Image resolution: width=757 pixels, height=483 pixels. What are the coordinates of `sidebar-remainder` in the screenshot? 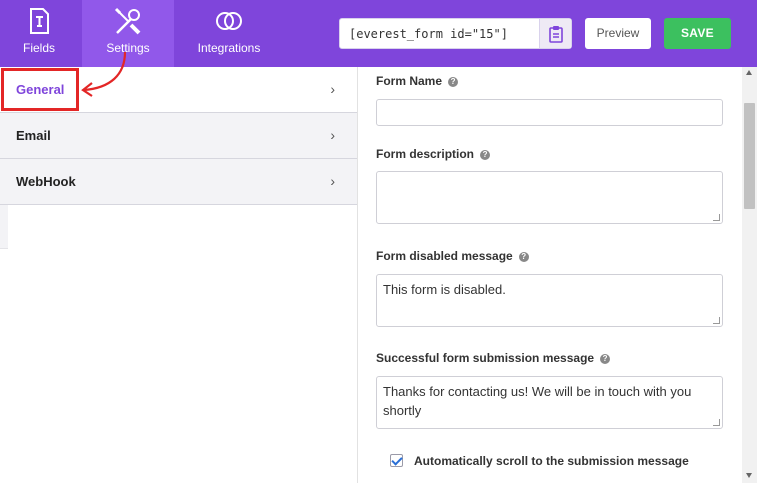 It's located at (4, 227).